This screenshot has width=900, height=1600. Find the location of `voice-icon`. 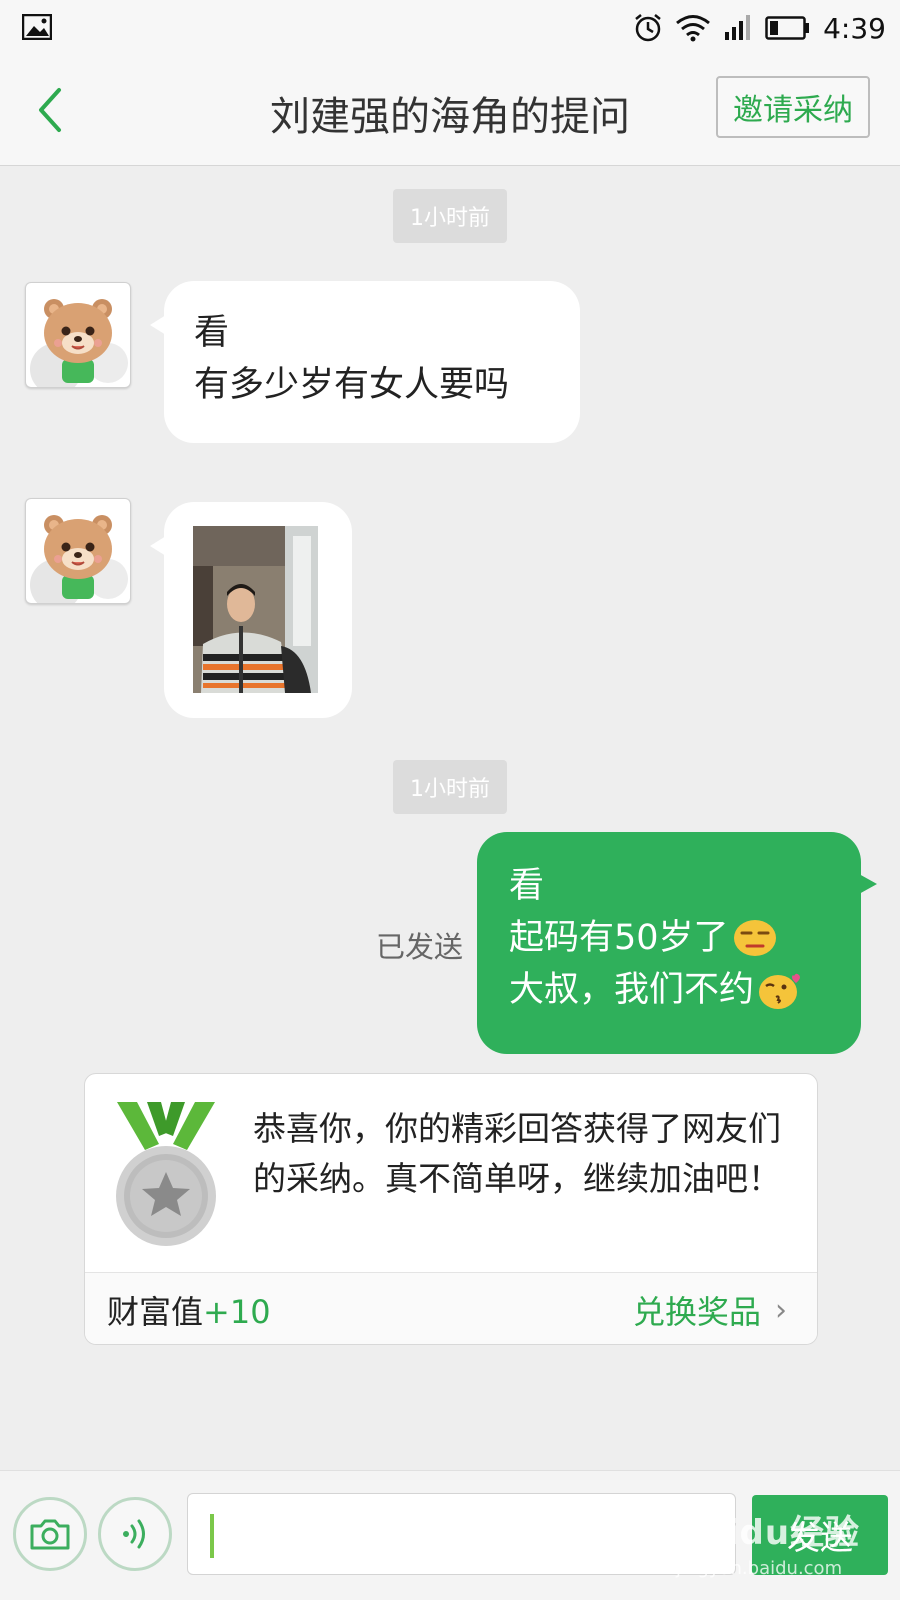

voice-icon is located at coordinates (134, 1534).